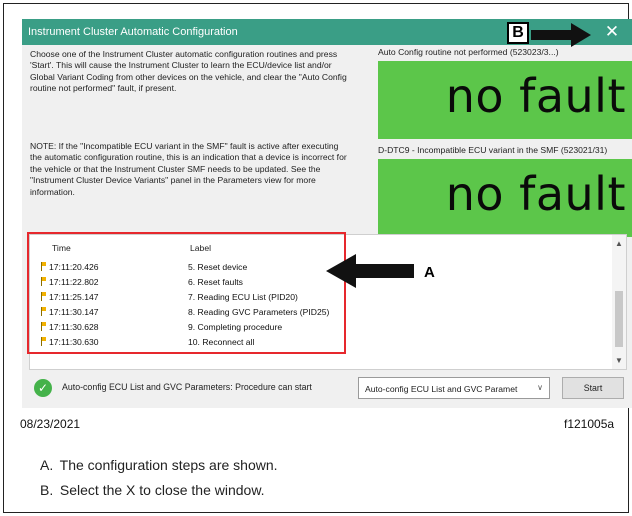  I want to click on arrow-right-icon, so click(561, 35).